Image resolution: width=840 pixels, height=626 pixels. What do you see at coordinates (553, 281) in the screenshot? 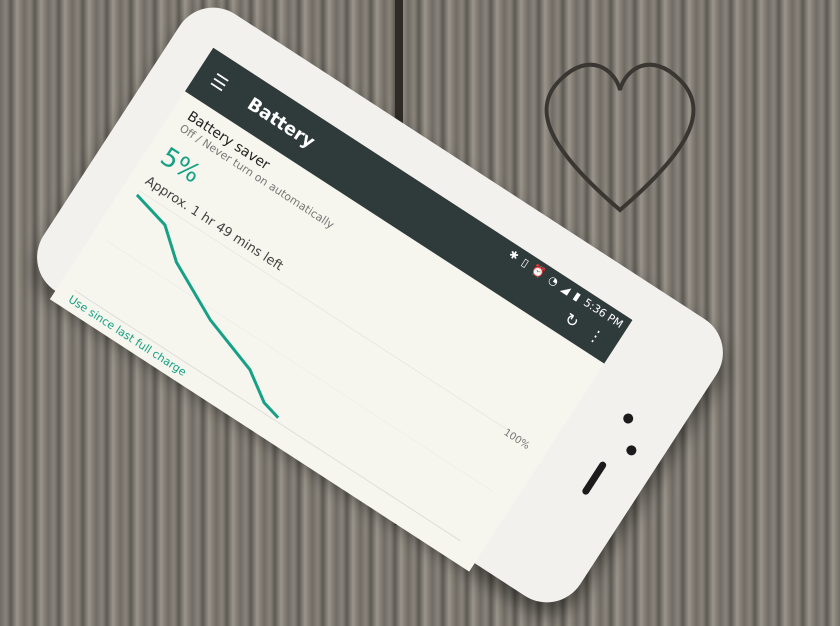
I see `wifi-icon: ◔` at bounding box center [553, 281].